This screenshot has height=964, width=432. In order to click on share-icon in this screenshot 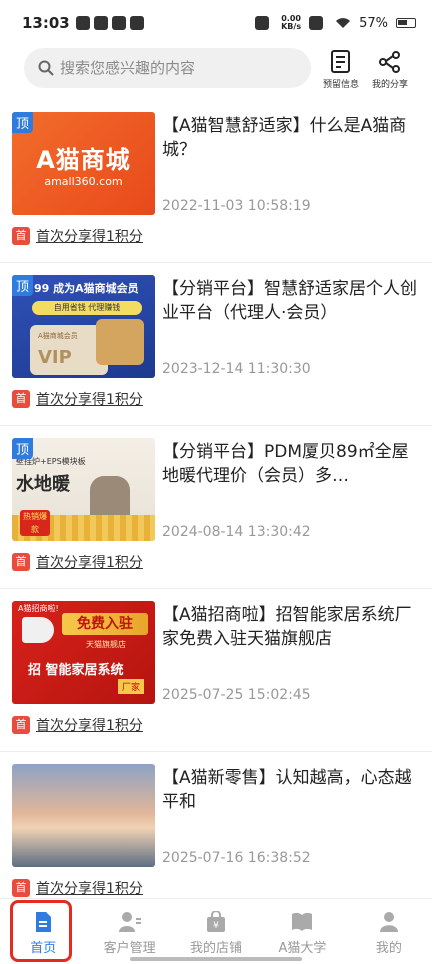, I will do `click(389, 62)`.